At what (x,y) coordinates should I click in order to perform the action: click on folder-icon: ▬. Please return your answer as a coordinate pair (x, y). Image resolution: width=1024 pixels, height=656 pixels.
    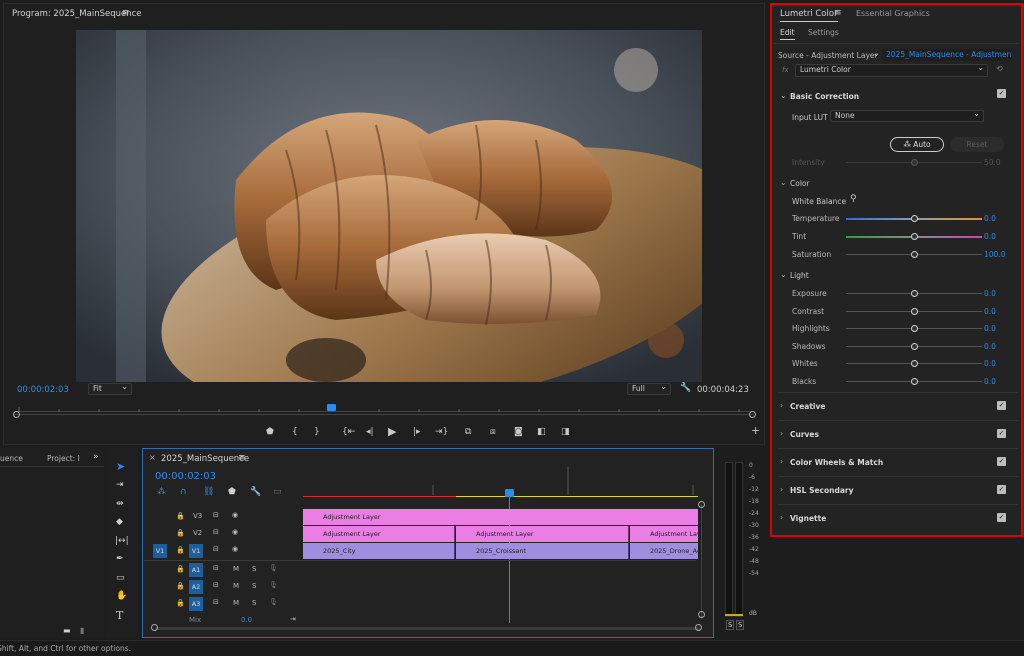
    Looking at the image, I should click on (67, 630).